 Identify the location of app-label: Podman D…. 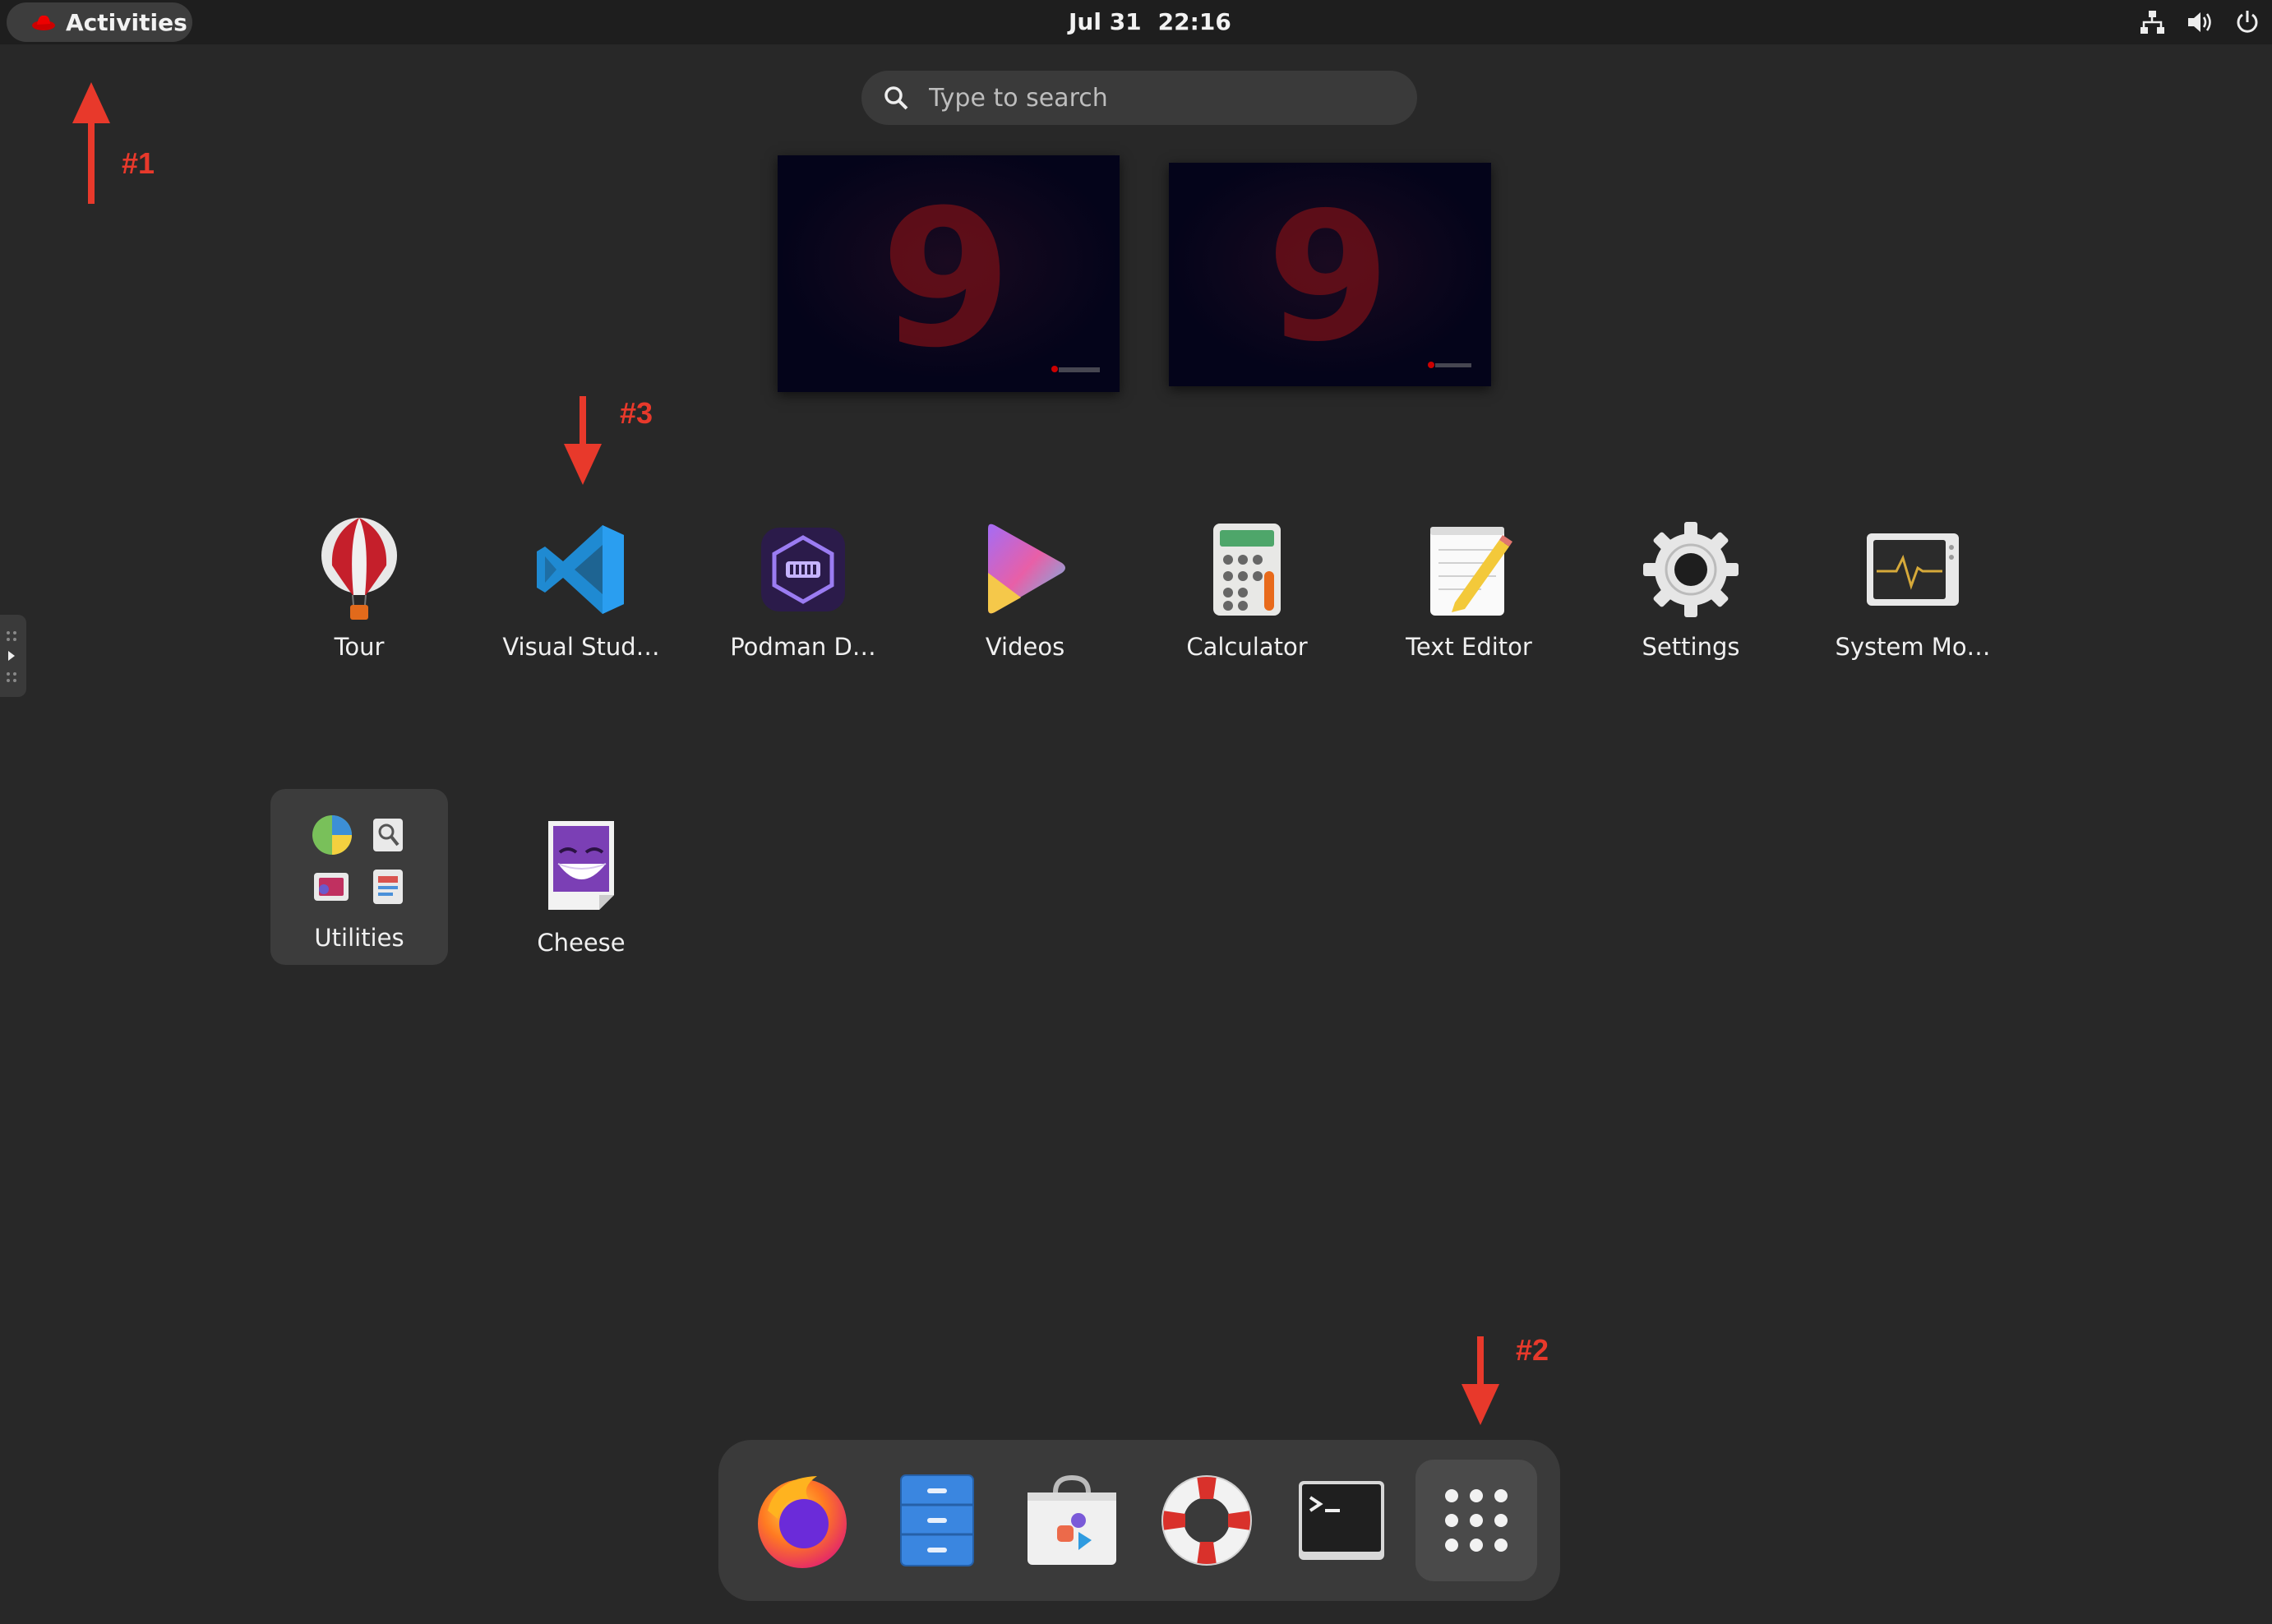
(803, 647).